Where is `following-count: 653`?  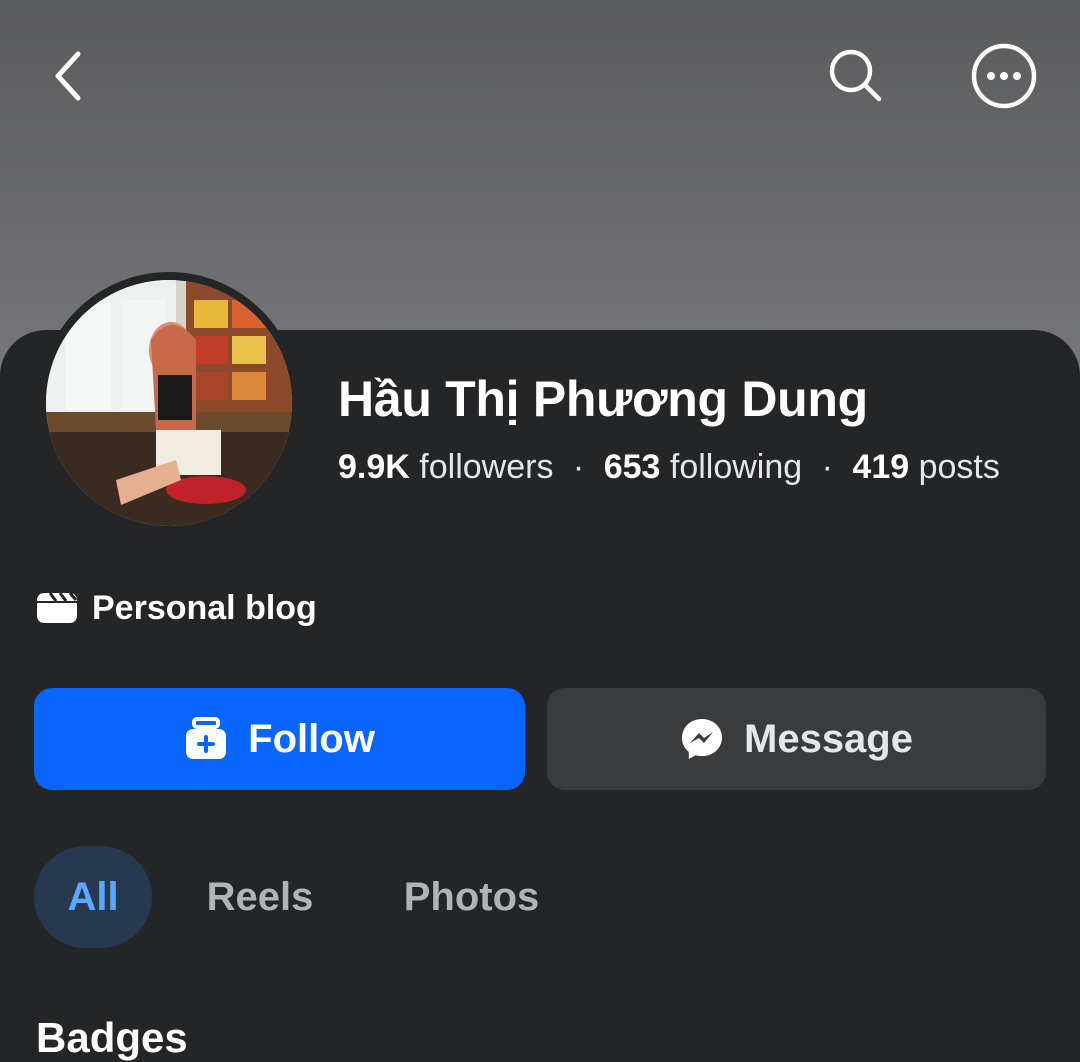 following-count: 653 is located at coordinates (632, 467).